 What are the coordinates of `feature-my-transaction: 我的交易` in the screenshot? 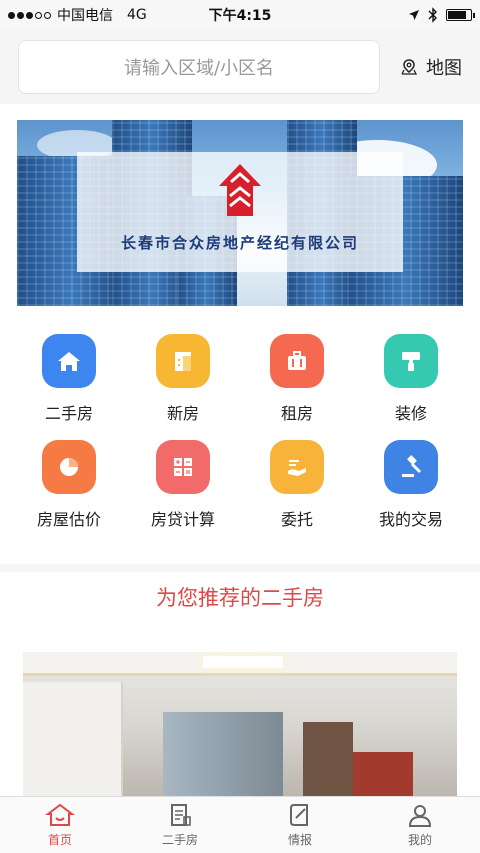 It's located at (411, 486).